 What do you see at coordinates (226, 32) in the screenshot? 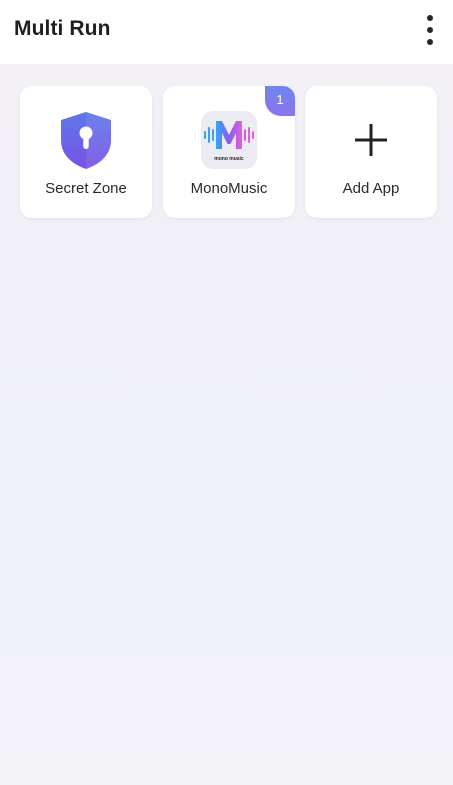
I see `app-bar: Multi Run` at bounding box center [226, 32].